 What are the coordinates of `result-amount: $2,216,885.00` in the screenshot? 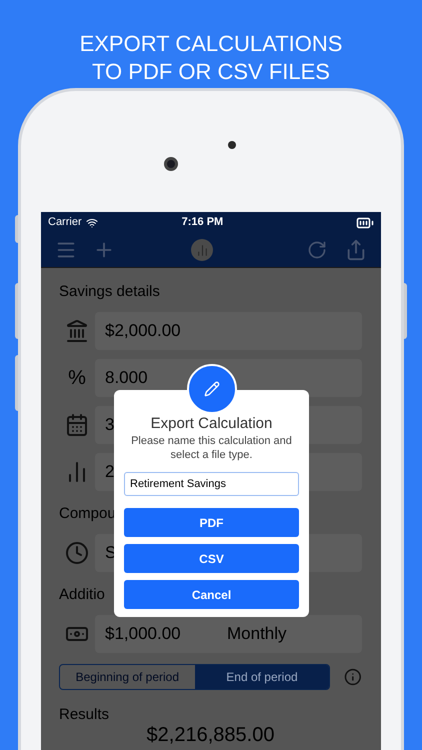 It's located at (210, 735).